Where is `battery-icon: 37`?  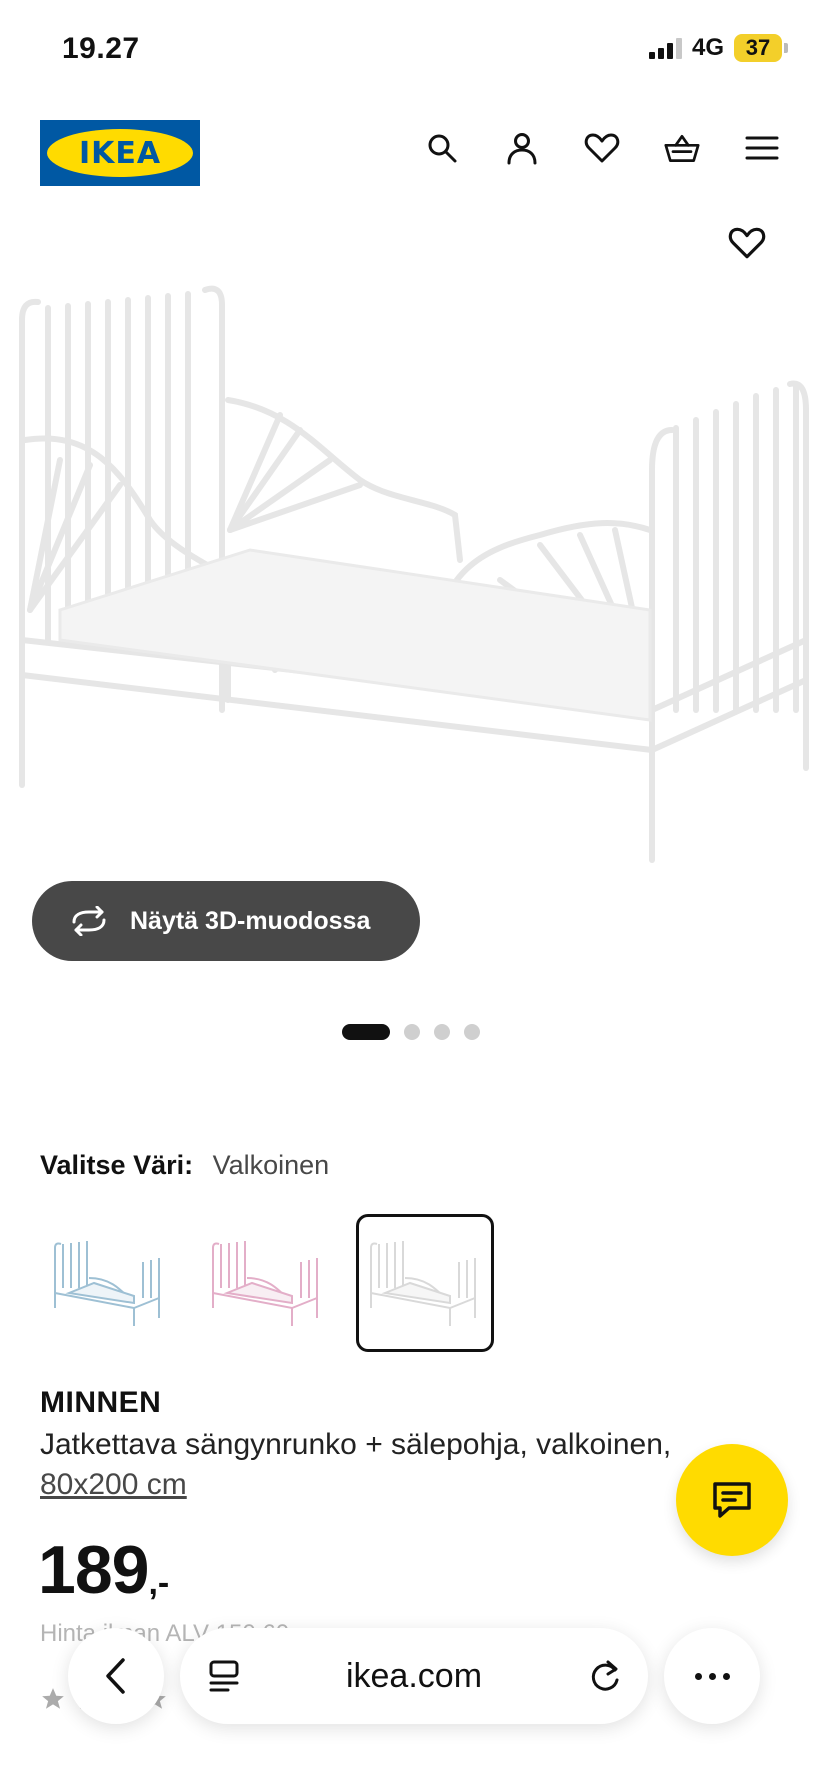
battery-icon: 37 is located at coordinates (761, 48).